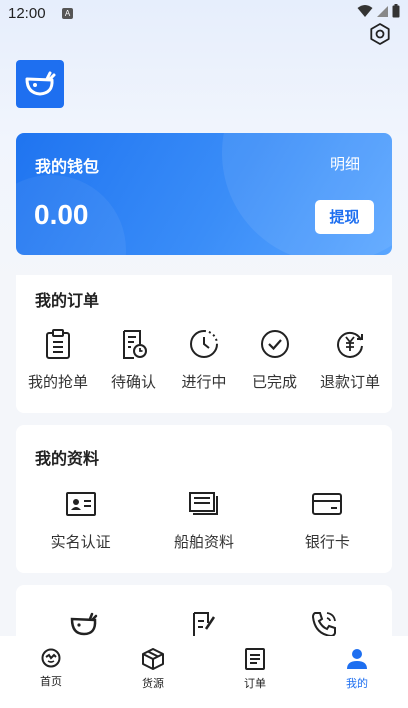 This screenshot has height=708, width=408. I want to click on book-icon, so click(203, 504).